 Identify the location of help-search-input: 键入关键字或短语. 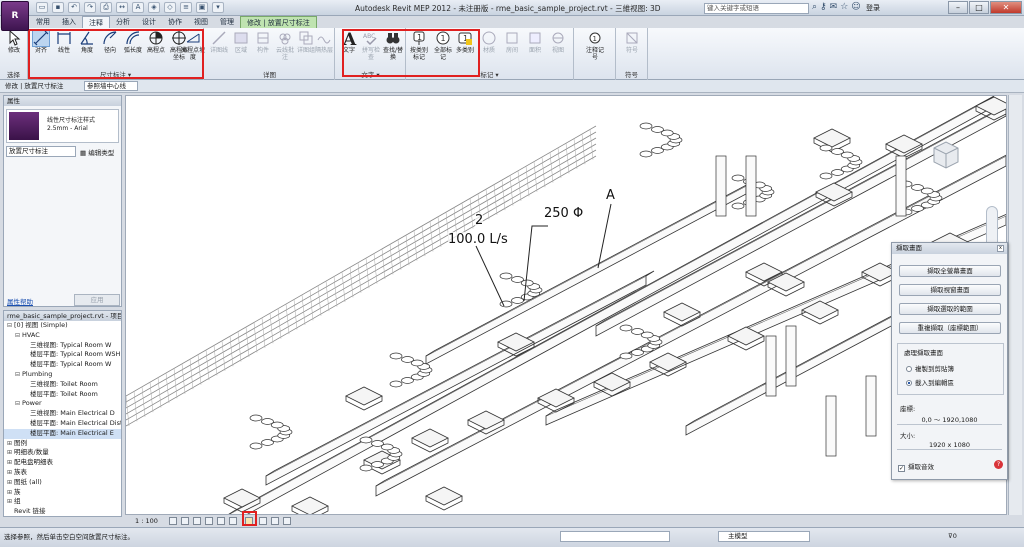
(756, 8).